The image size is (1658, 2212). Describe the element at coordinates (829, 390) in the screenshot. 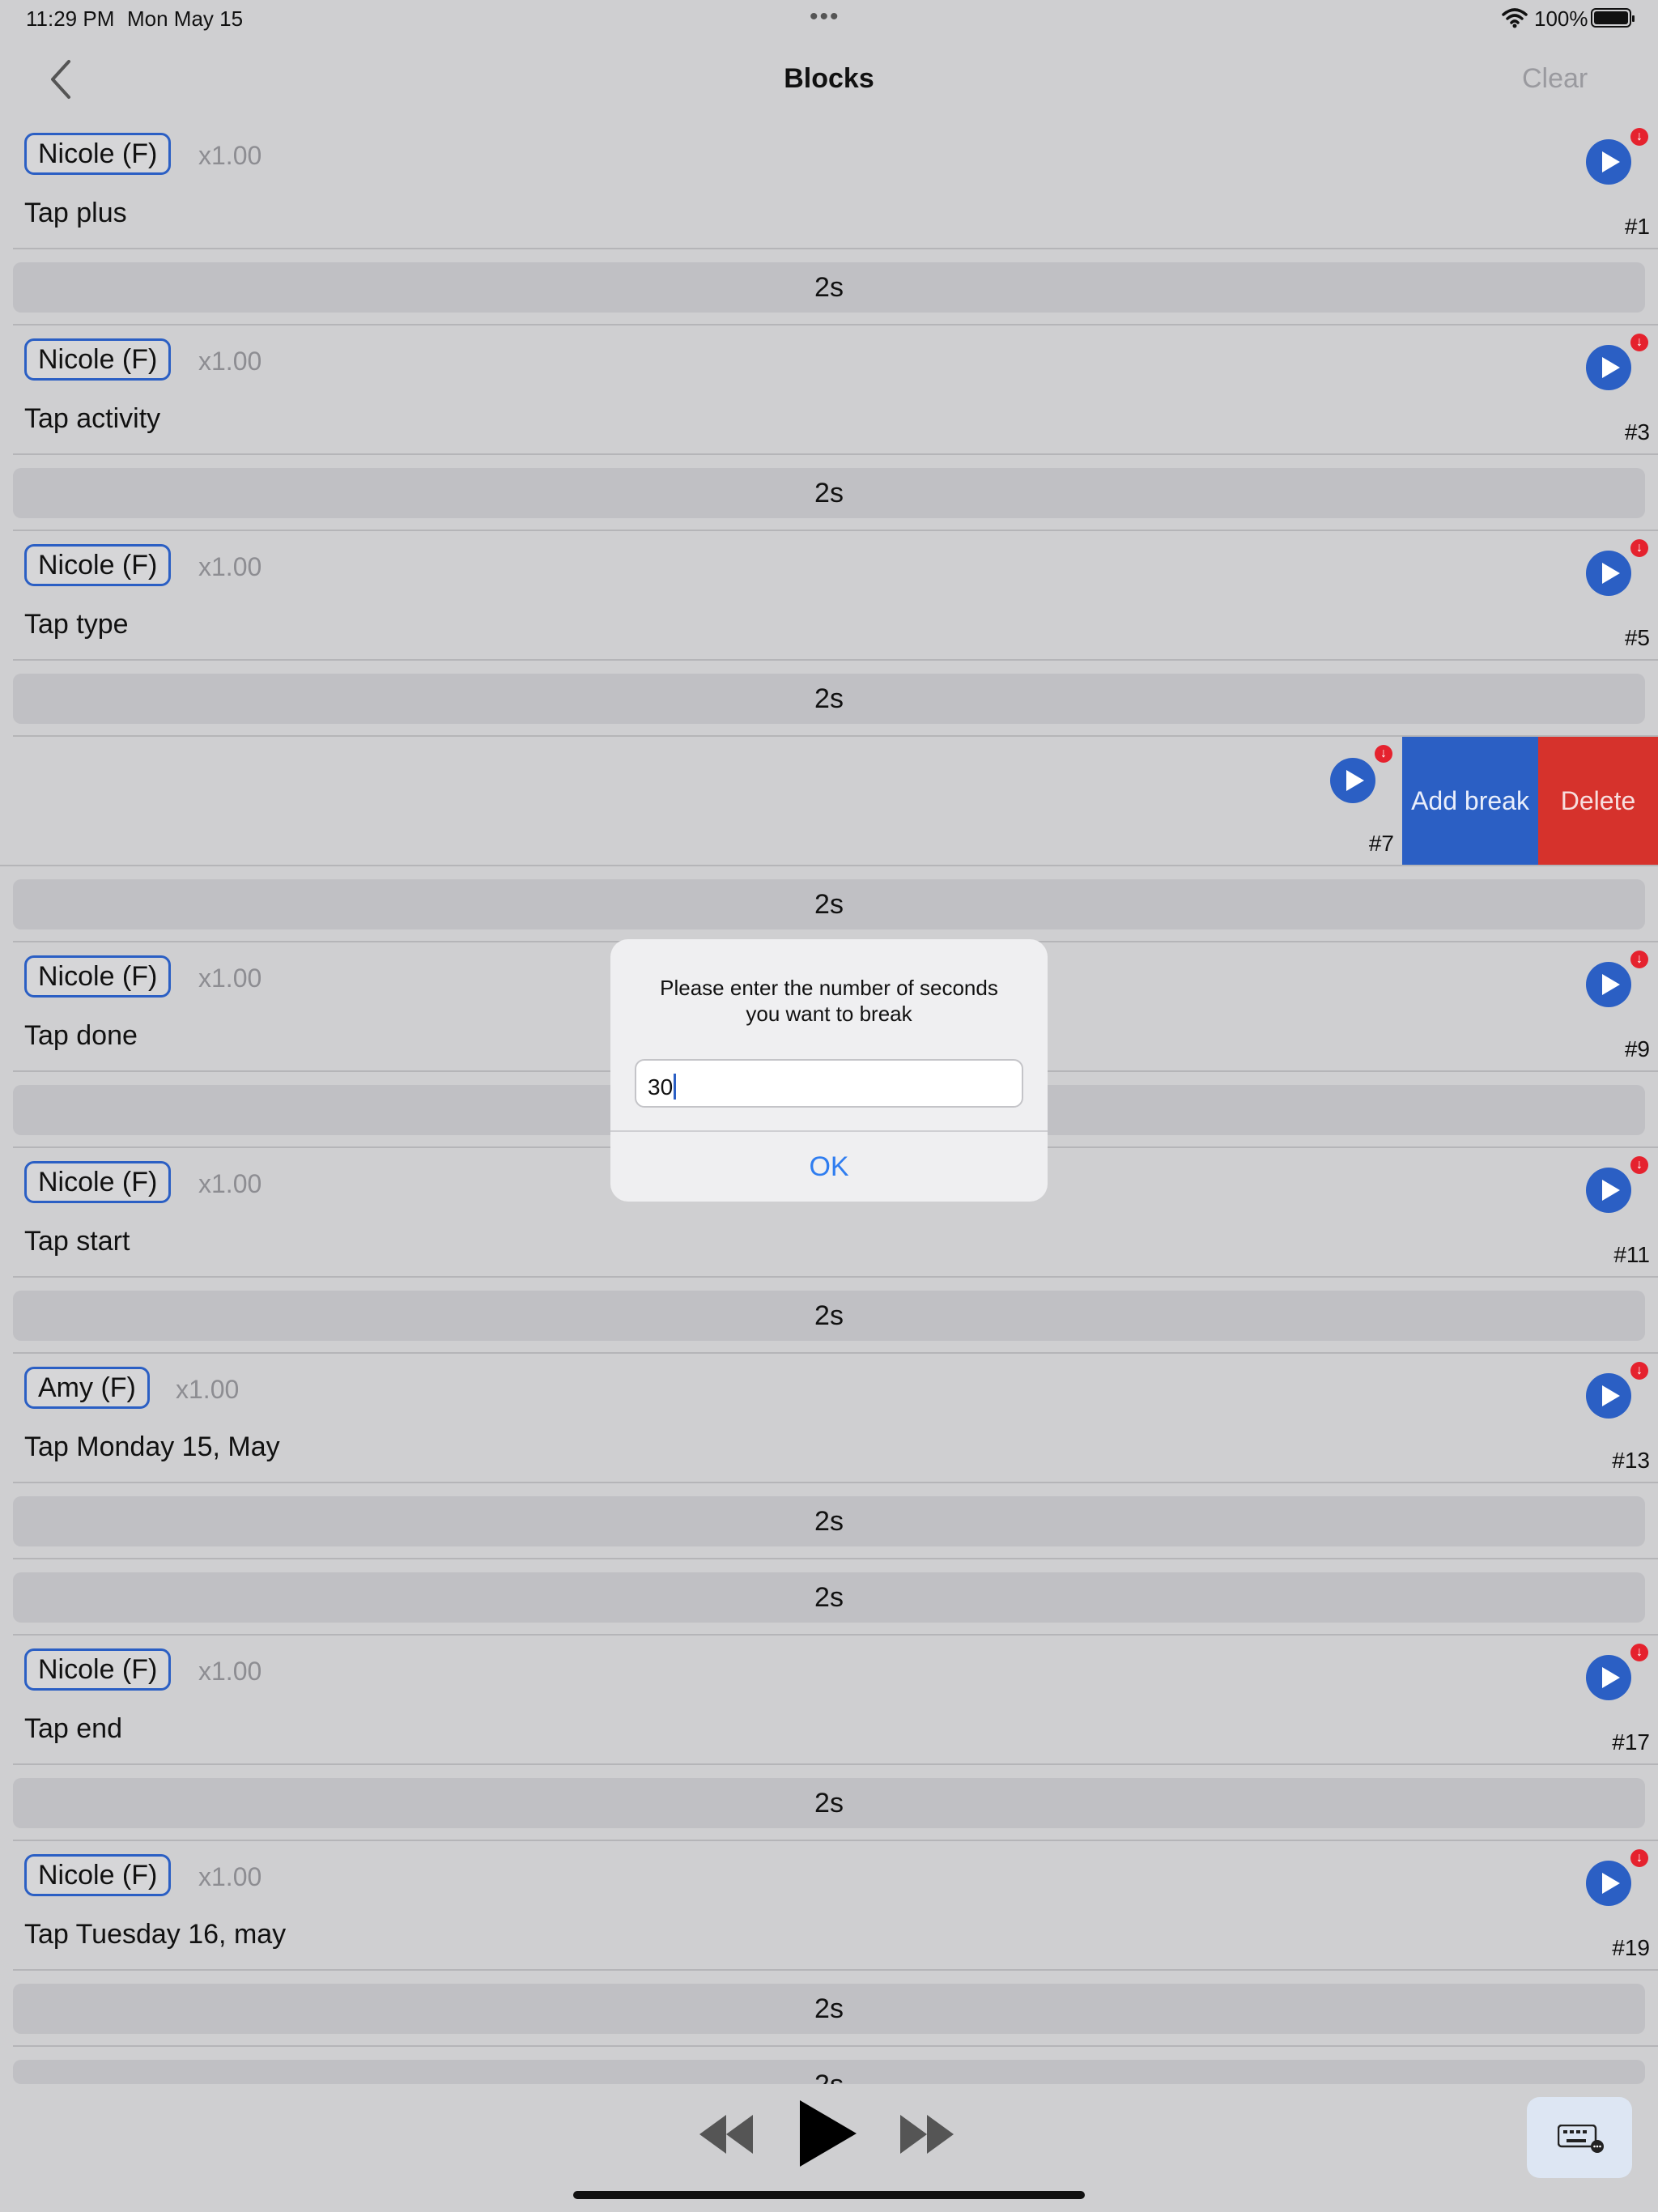

I see `list-item: Nicole (F) x1.00 Tap activity ↓ #3` at that location.